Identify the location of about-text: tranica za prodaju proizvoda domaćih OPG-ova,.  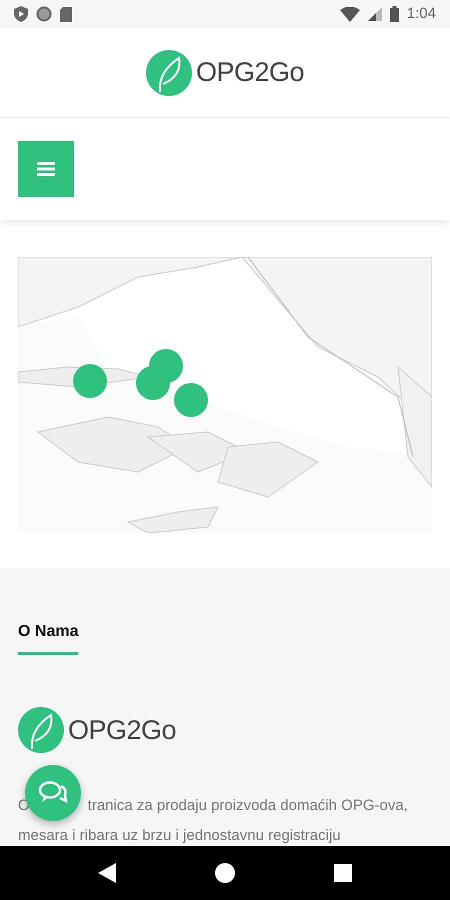
(248, 805).